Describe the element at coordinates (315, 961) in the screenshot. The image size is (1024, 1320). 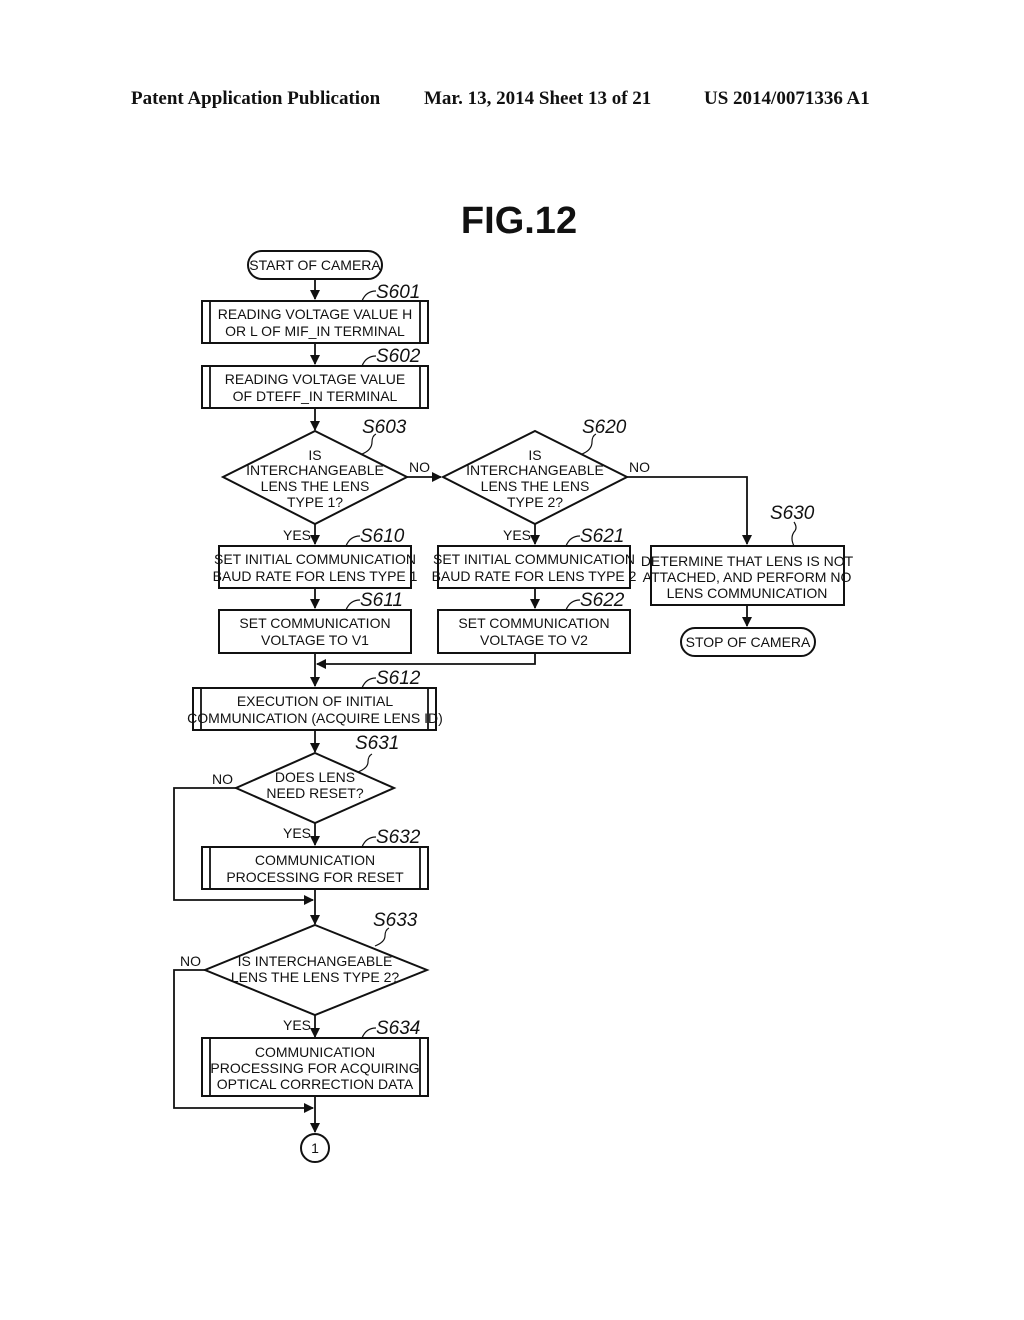
I see `s633-line-1: IS INTERCHANGEABLE` at that location.